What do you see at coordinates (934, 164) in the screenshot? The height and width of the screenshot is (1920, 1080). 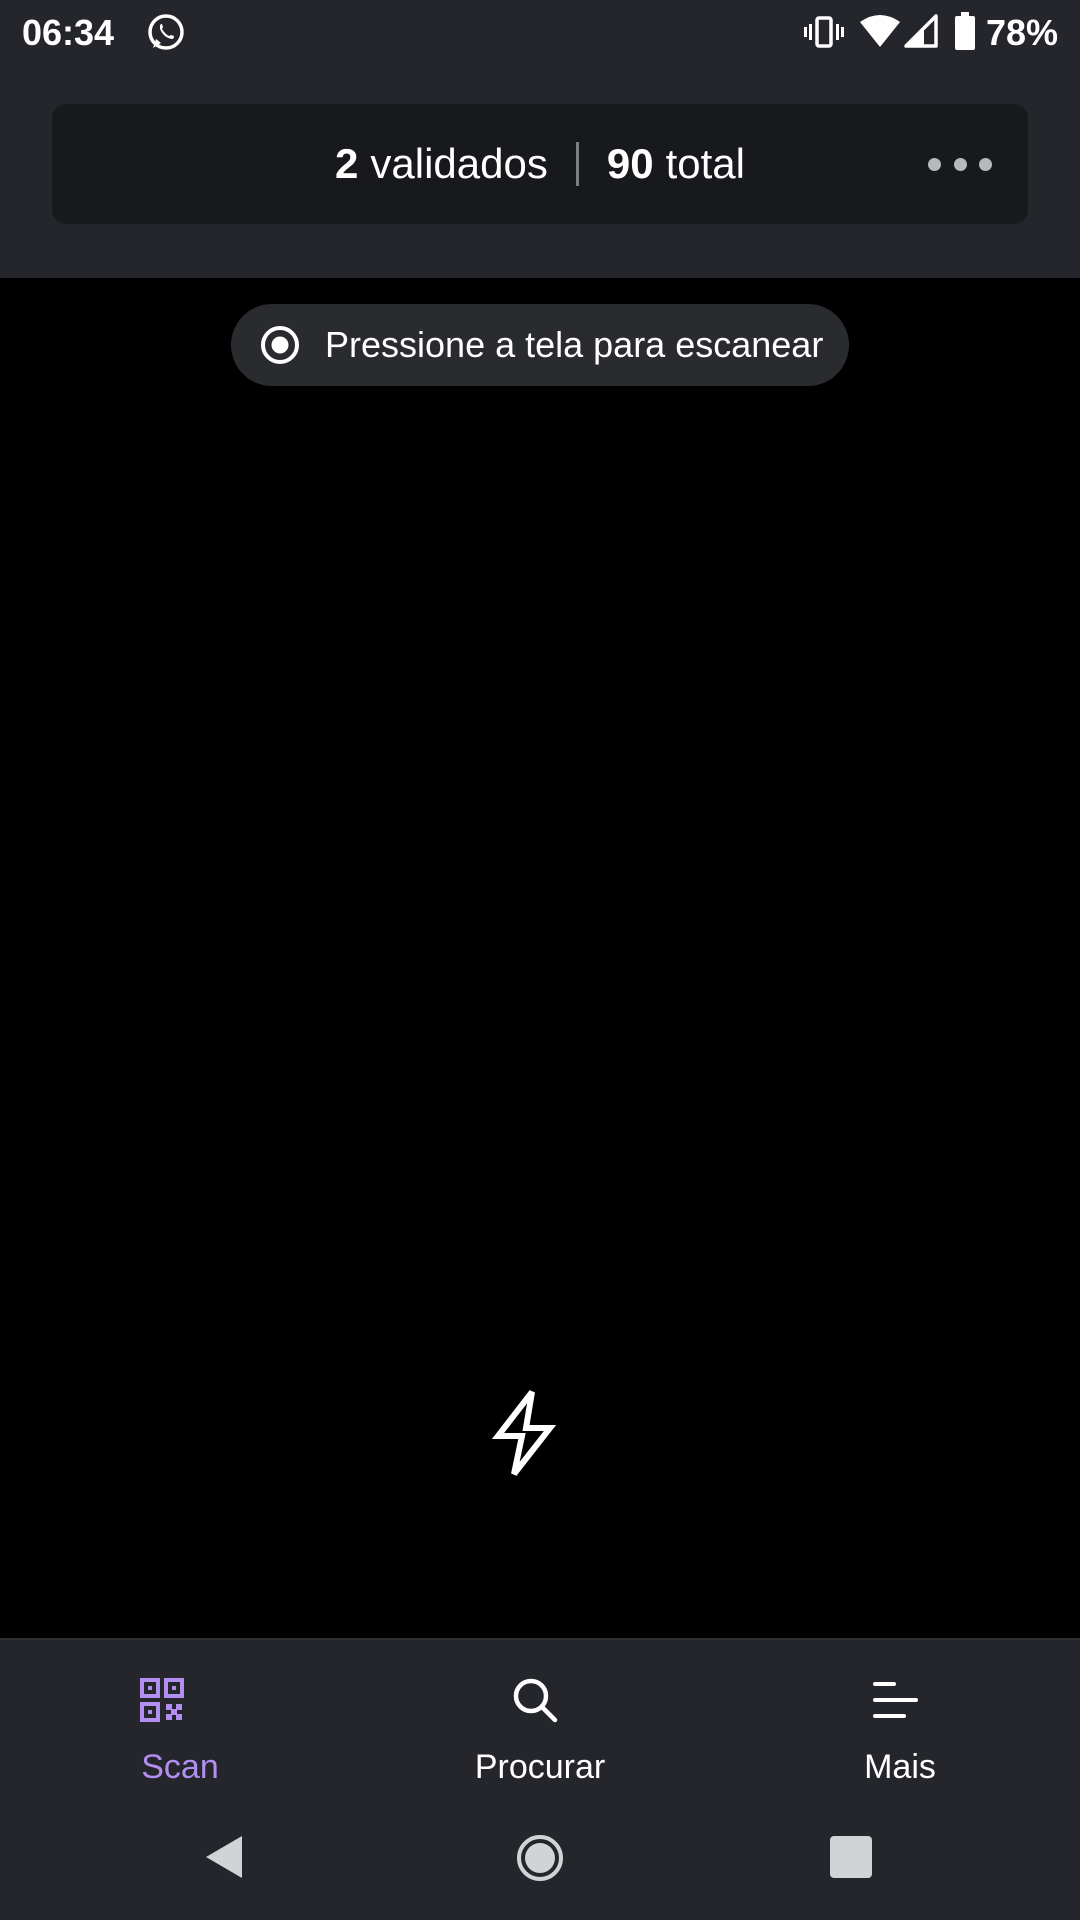 I see `more-horizontal-icon` at bounding box center [934, 164].